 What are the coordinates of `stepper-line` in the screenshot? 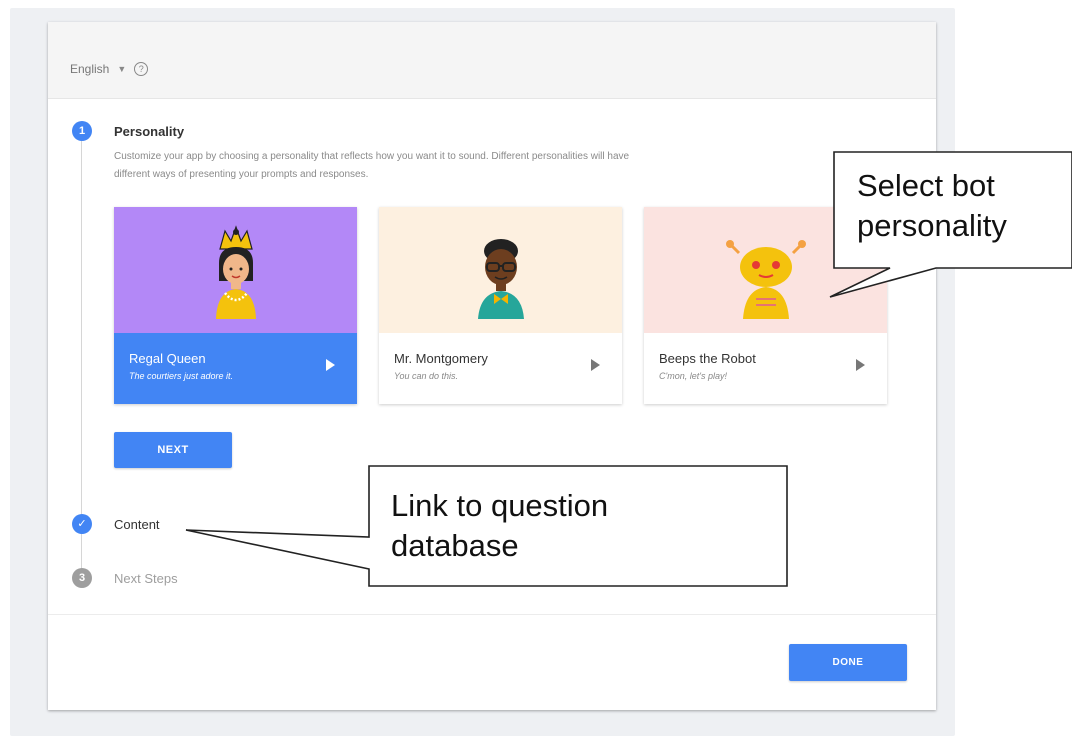 It's located at (81, 349).